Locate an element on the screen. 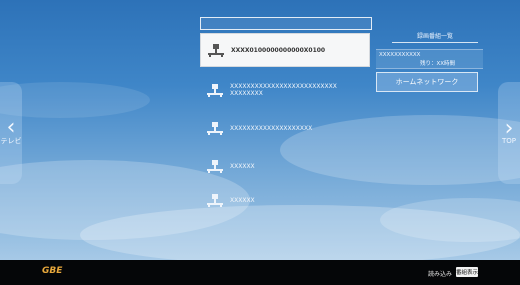 Image resolution: width=520 pixels, height=285 pixels. program-display-key: 番組表示 is located at coordinates (467, 272).